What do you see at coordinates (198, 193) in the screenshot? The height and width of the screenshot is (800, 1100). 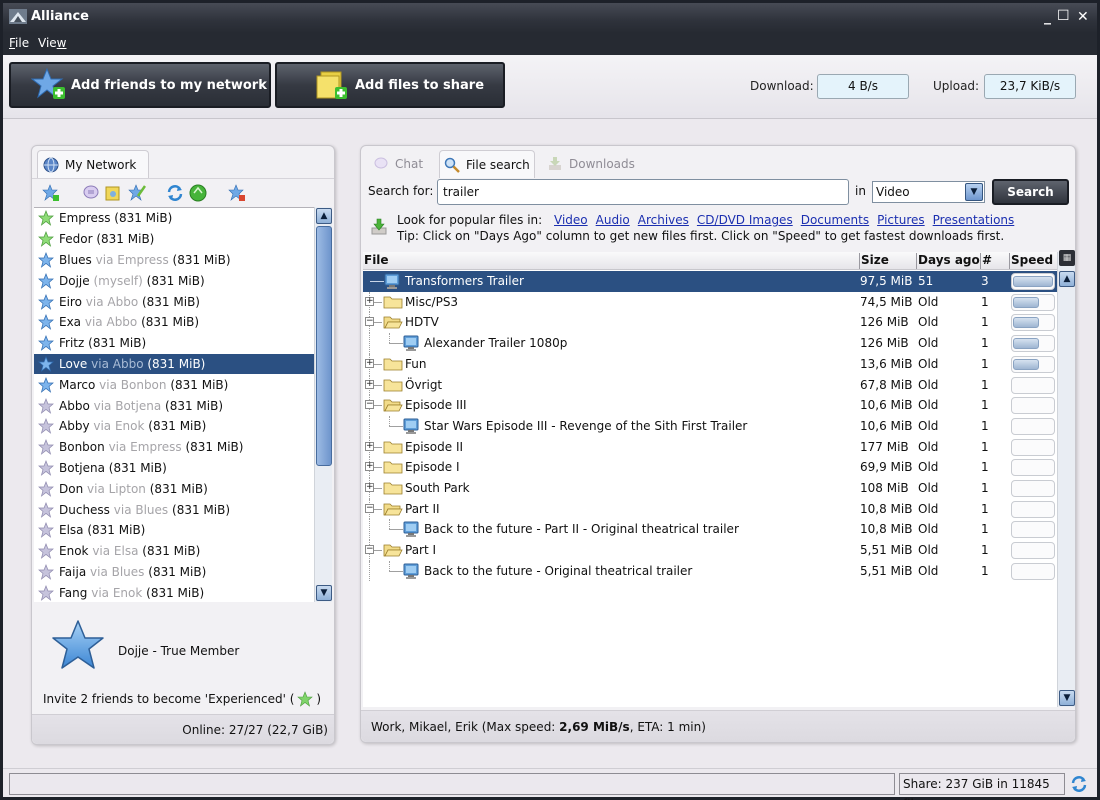 I see `recycle-icon` at bounding box center [198, 193].